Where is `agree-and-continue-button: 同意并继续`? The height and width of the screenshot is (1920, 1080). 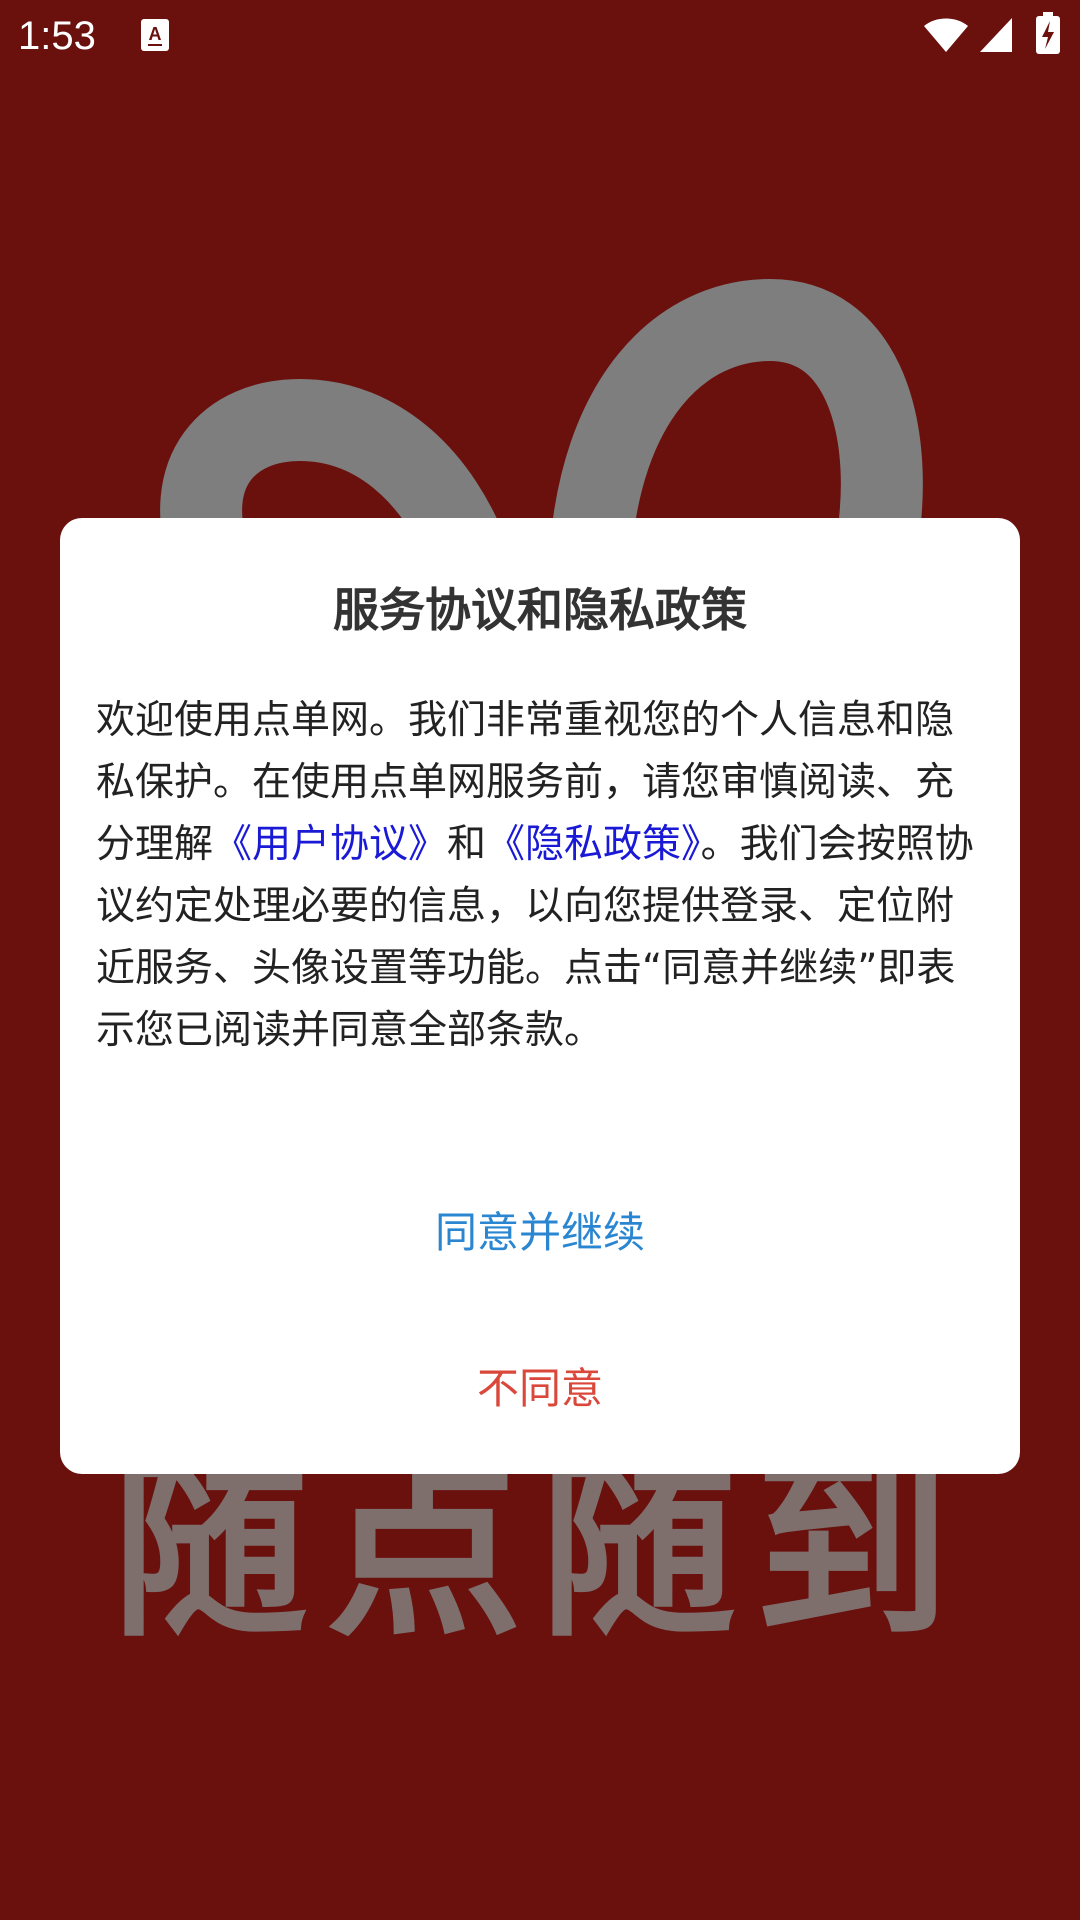
agree-and-continue-button: 同意并继续 is located at coordinates (540, 1233).